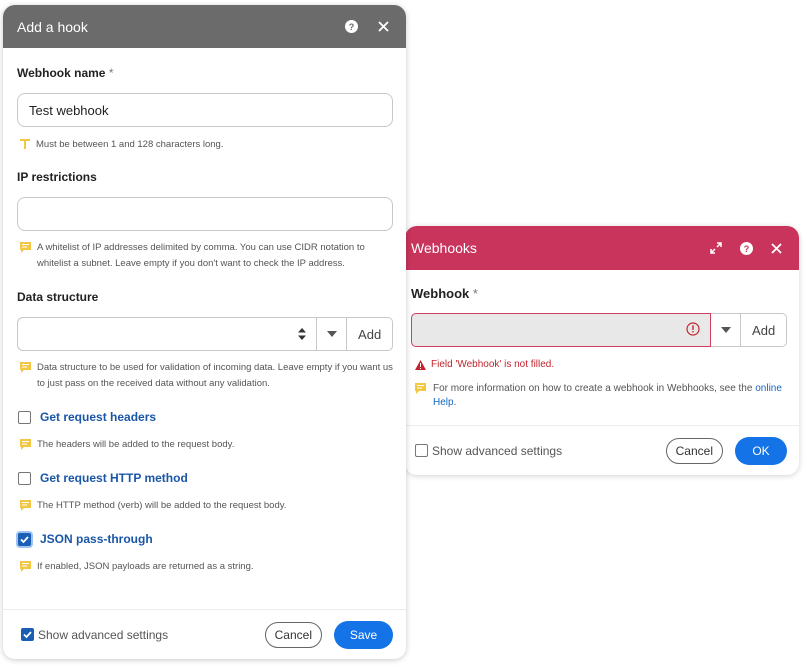  What do you see at coordinates (205, 214) in the screenshot?
I see `ip-restrictions-input` at bounding box center [205, 214].